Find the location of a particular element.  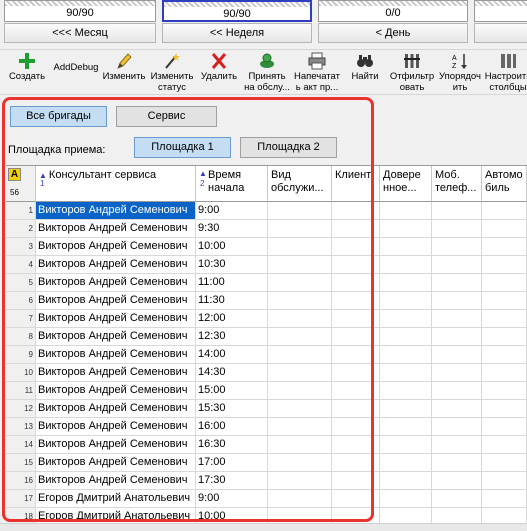

start-time-cell: 17:30 is located at coordinates (232, 481).